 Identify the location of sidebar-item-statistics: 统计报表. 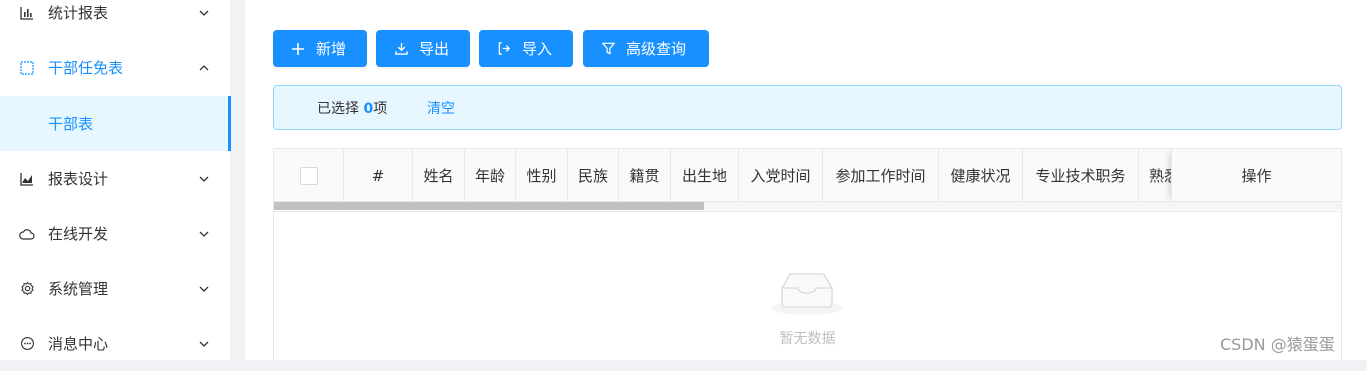
(115, 20).